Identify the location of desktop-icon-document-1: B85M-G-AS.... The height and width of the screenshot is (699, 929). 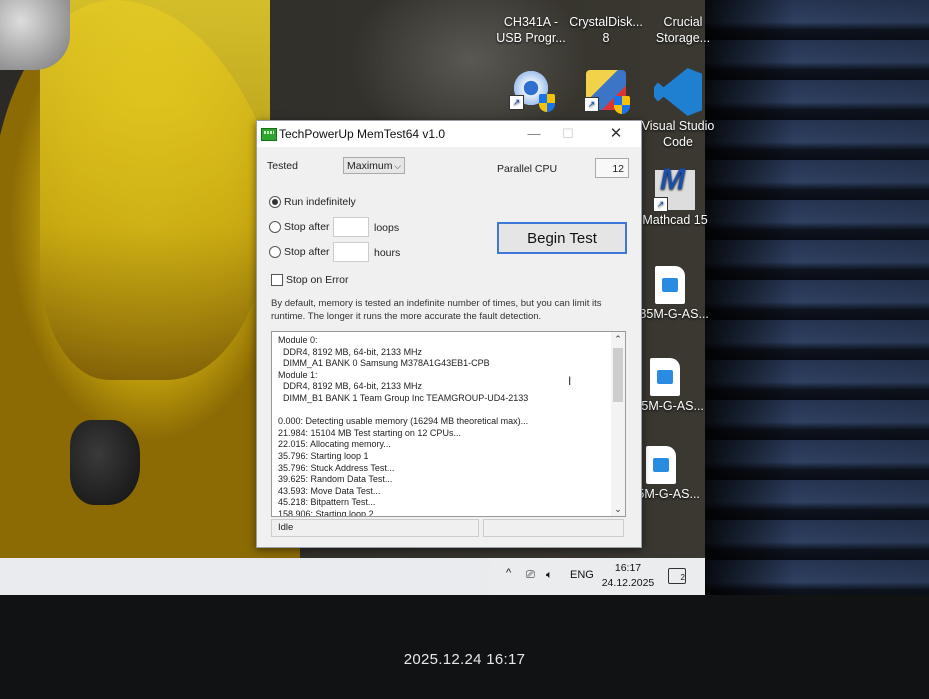
(670, 294).